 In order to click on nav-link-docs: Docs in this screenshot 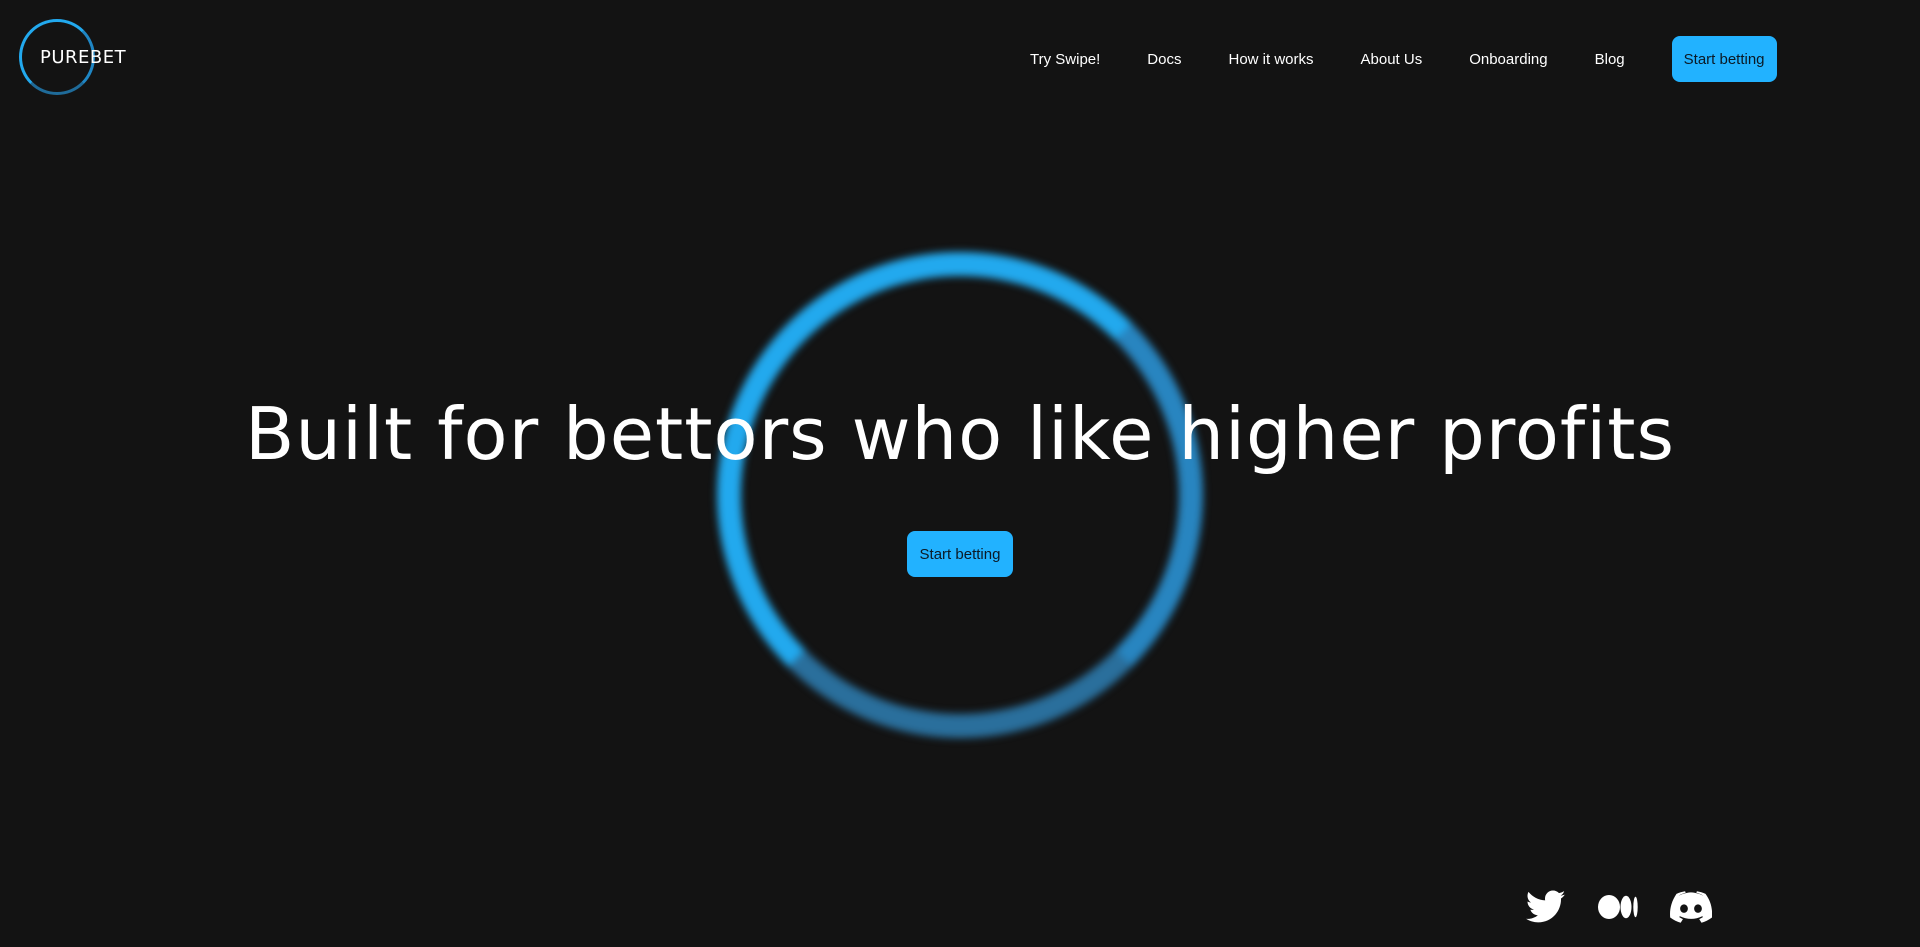, I will do `click(1164, 59)`.